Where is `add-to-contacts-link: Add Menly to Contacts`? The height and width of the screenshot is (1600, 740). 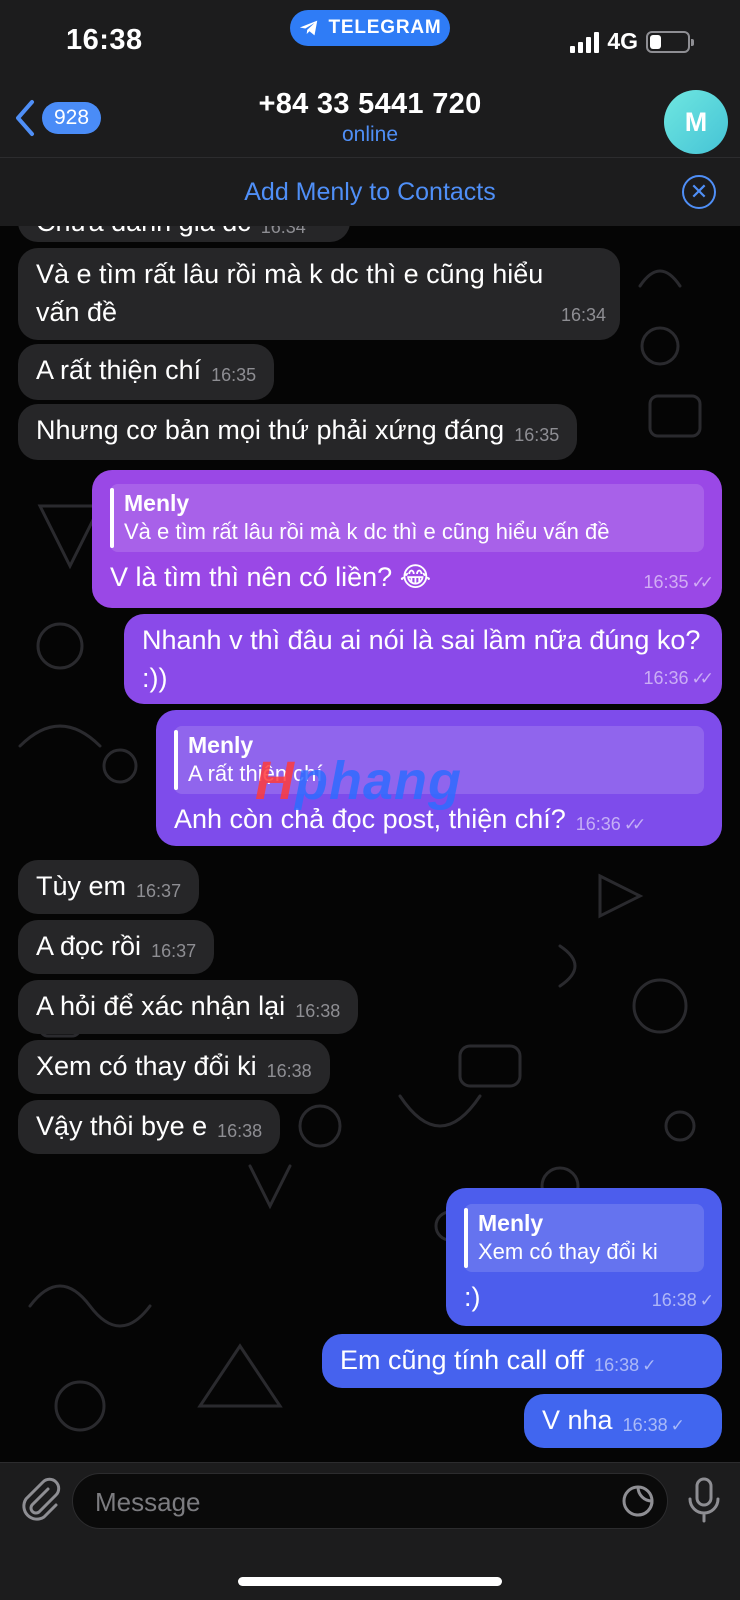 add-to-contacts-link: Add Menly to Contacts is located at coordinates (370, 192).